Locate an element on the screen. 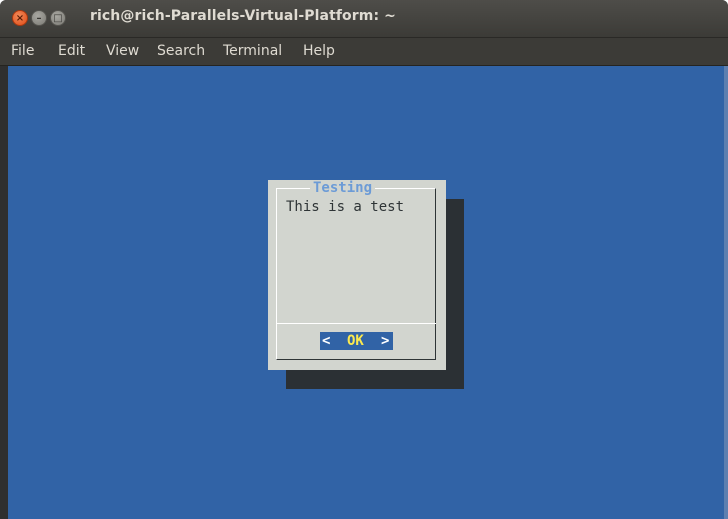  ok-button-label: OK is located at coordinates (355, 341).